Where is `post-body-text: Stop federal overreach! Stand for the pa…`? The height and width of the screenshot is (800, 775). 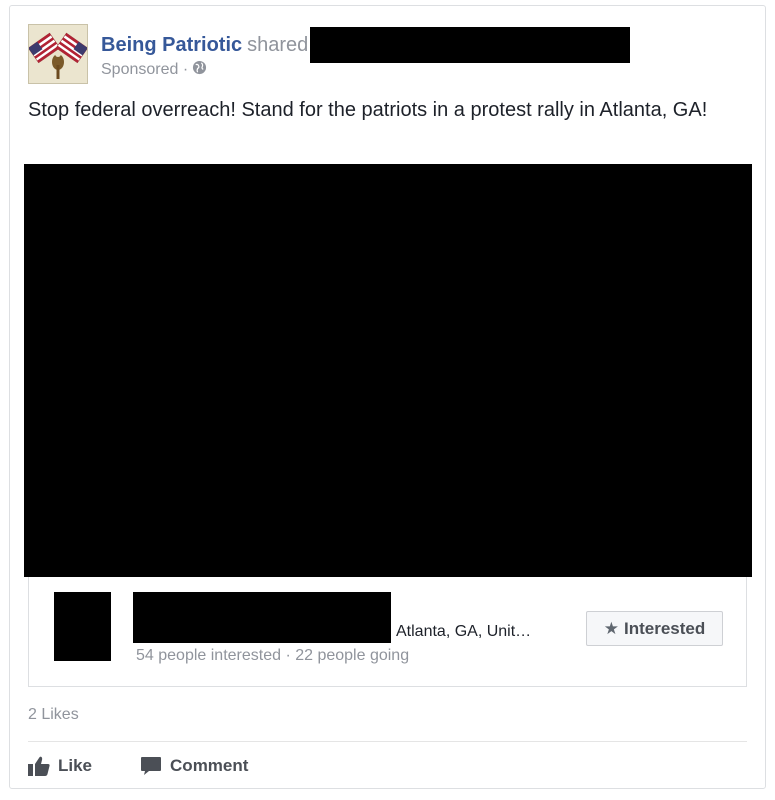 post-body-text: Stop federal overreach! Stand for the pa… is located at coordinates (368, 110).